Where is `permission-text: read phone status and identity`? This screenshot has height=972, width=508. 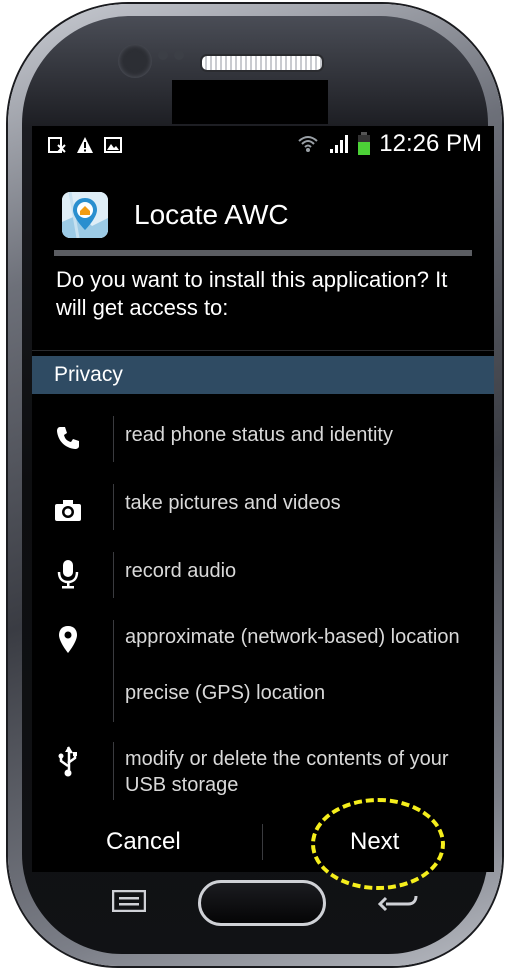
permission-text: read phone status and identity is located at coordinates (259, 435).